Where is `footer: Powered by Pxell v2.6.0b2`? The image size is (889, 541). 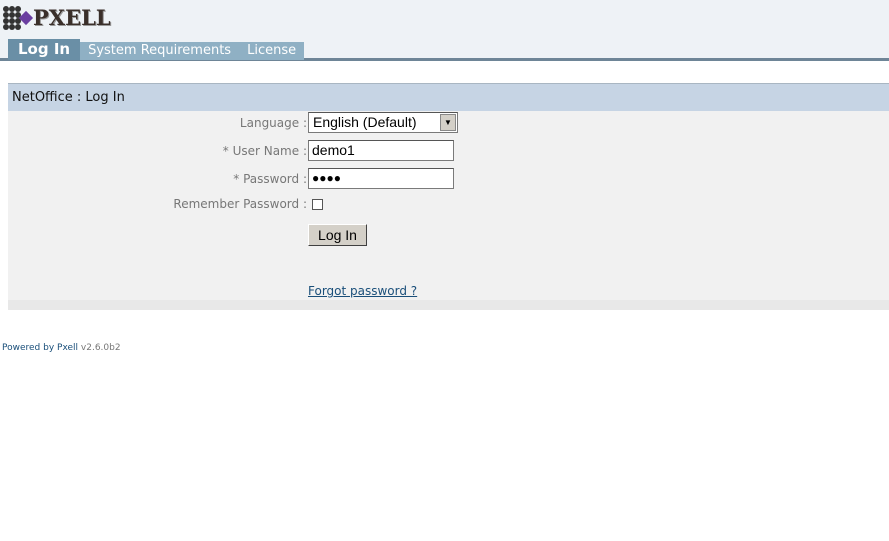
footer: Powered by Pxell v2.6.0b2 is located at coordinates (61, 348).